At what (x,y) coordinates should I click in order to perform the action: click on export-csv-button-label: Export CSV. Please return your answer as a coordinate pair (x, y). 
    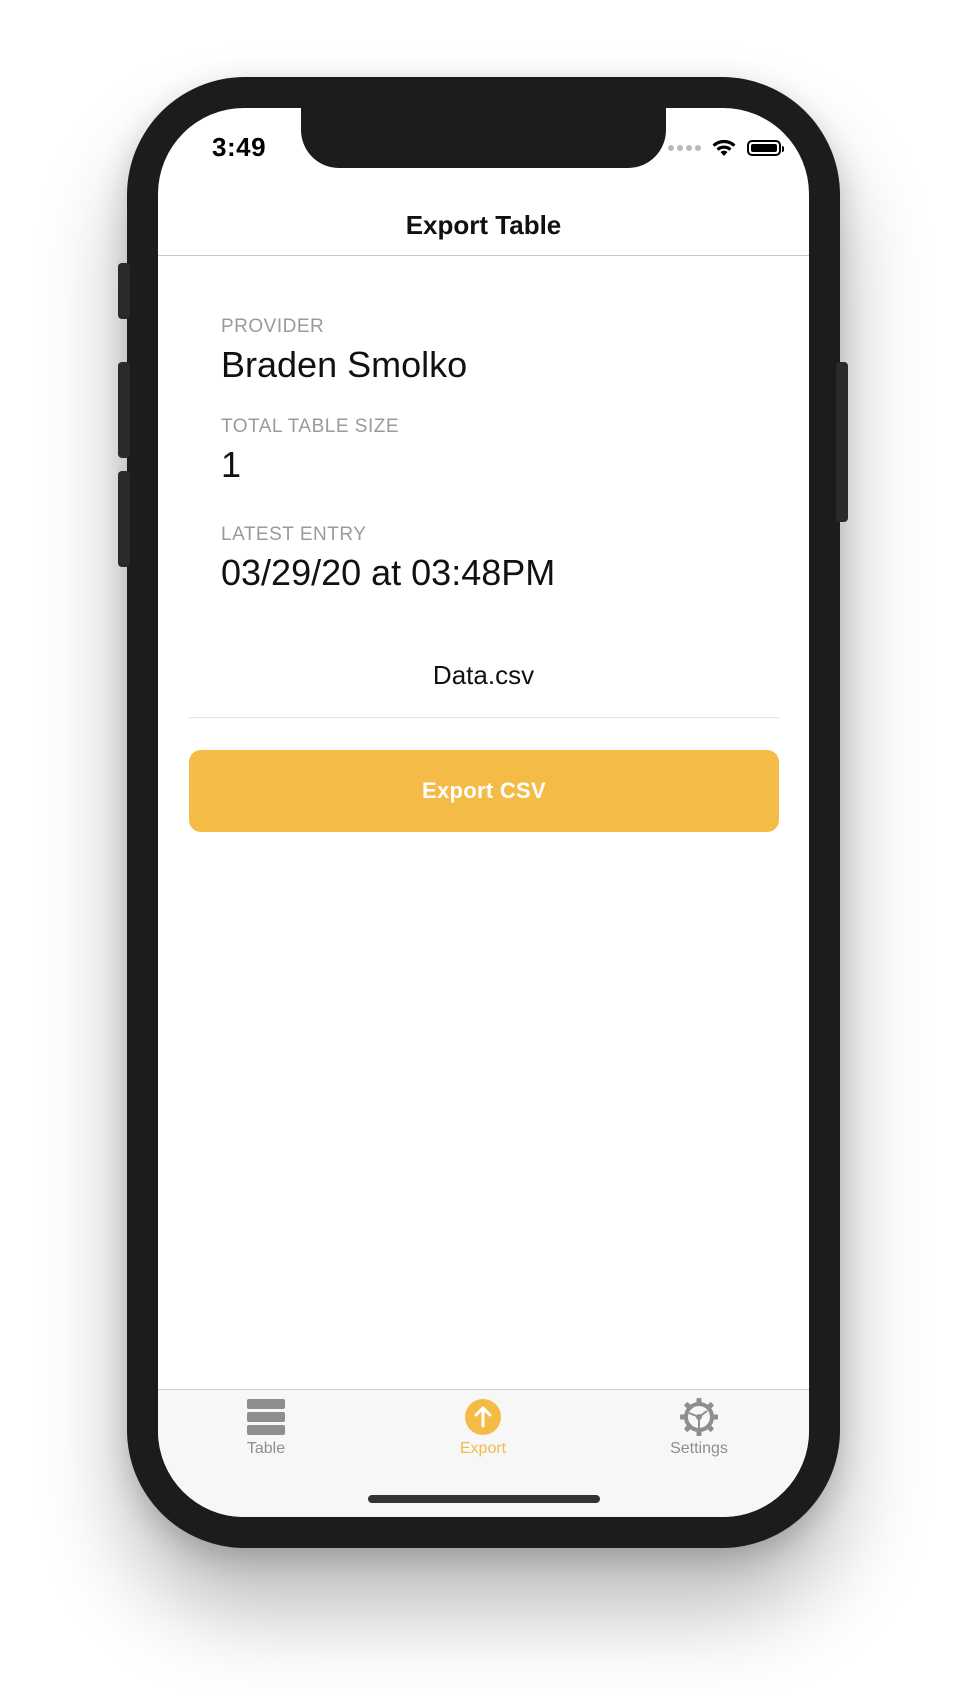
    Looking at the image, I should click on (484, 790).